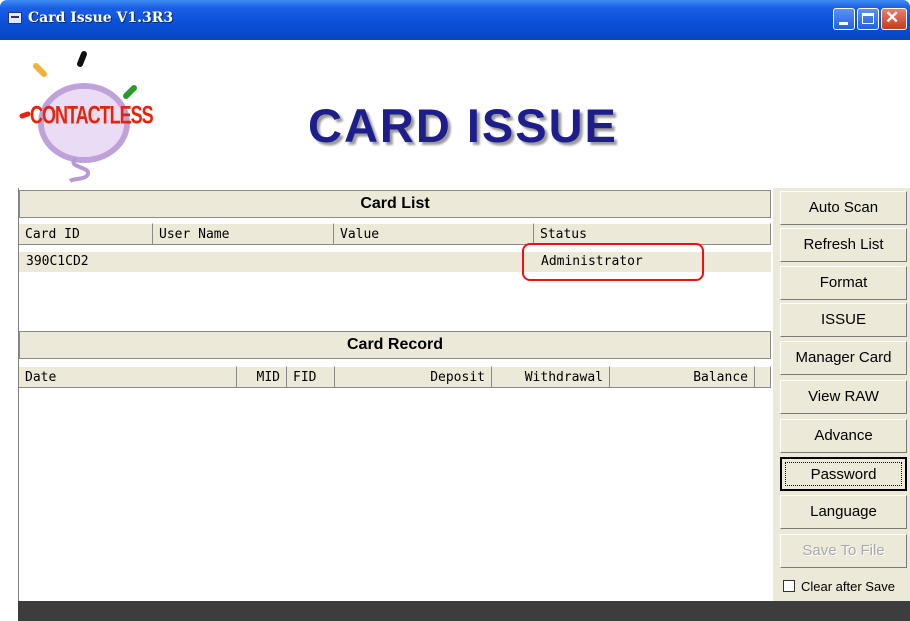 The image size is (910, 621). Describe the element at coordinates (843, 283) in the screenshot. I see `format-button: Format` at that location.